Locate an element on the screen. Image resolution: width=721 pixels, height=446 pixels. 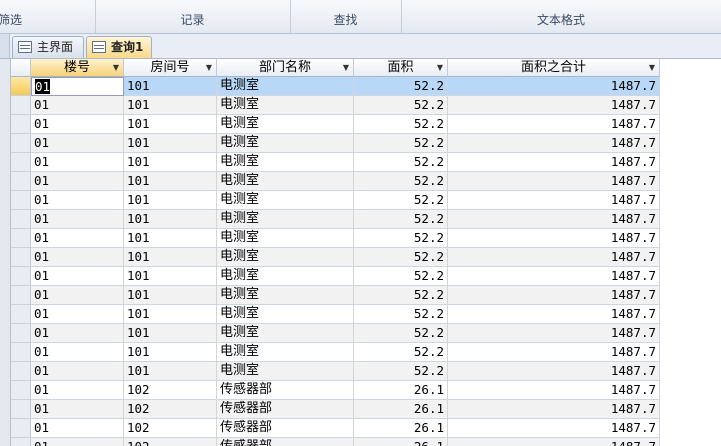
navigation-pane-collapsed is located at coordinates (5, 252).